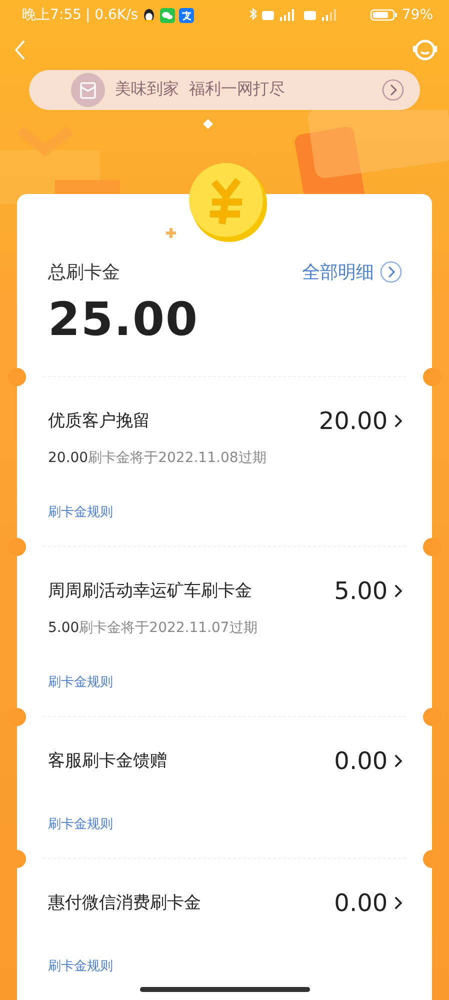 The height and width of the screenshot is (1000, 449). What do you see at coordinates (124, 319) in the screenshot?
I see `total-amount: 25.00` at bounding box center [124, 319].